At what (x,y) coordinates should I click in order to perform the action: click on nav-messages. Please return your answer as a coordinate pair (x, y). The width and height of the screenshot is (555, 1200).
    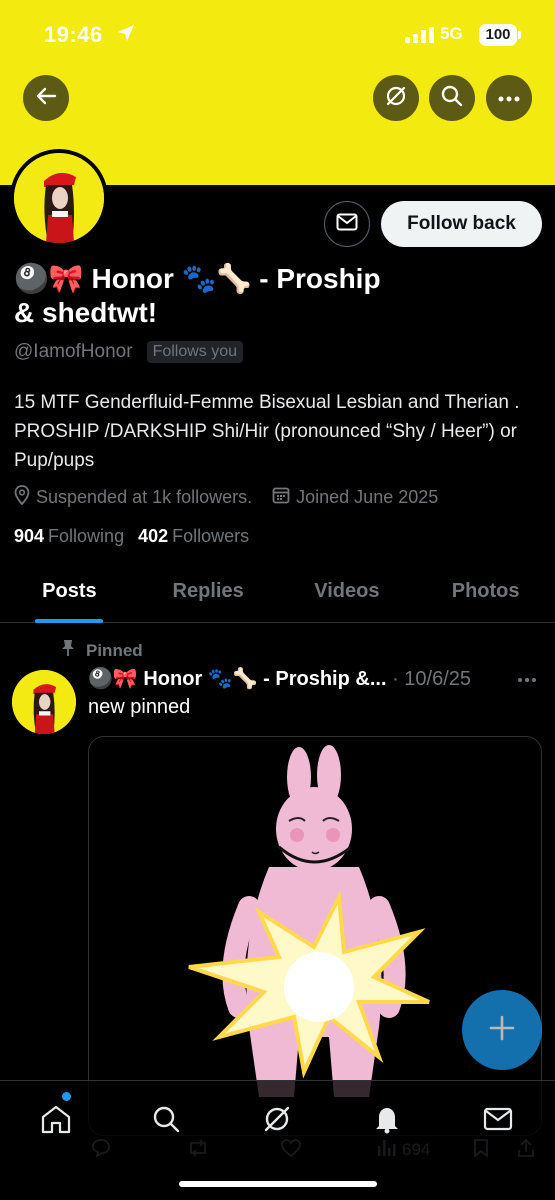
    Looking at the image, I should click on (498, 1121).